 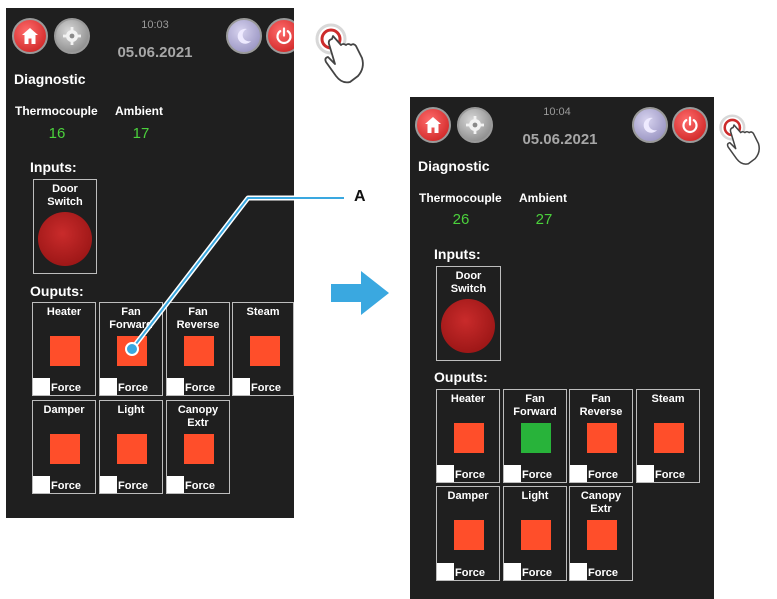 What do you see at coordinates (535, 412) in the screenshot?
I see `output-label-line2: Forward` at bounding box center [535, 412].